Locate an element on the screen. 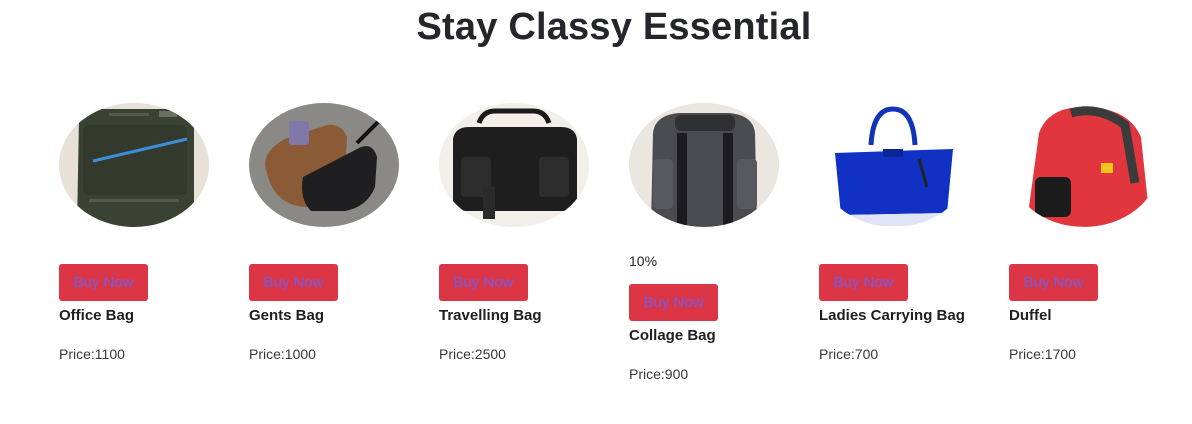 The width and height of the screenshot is (1192, 424). product-card-ladies-bag: Buy Now Ladies Carrying Bag Price:700 is located at coordinates (899, 232).